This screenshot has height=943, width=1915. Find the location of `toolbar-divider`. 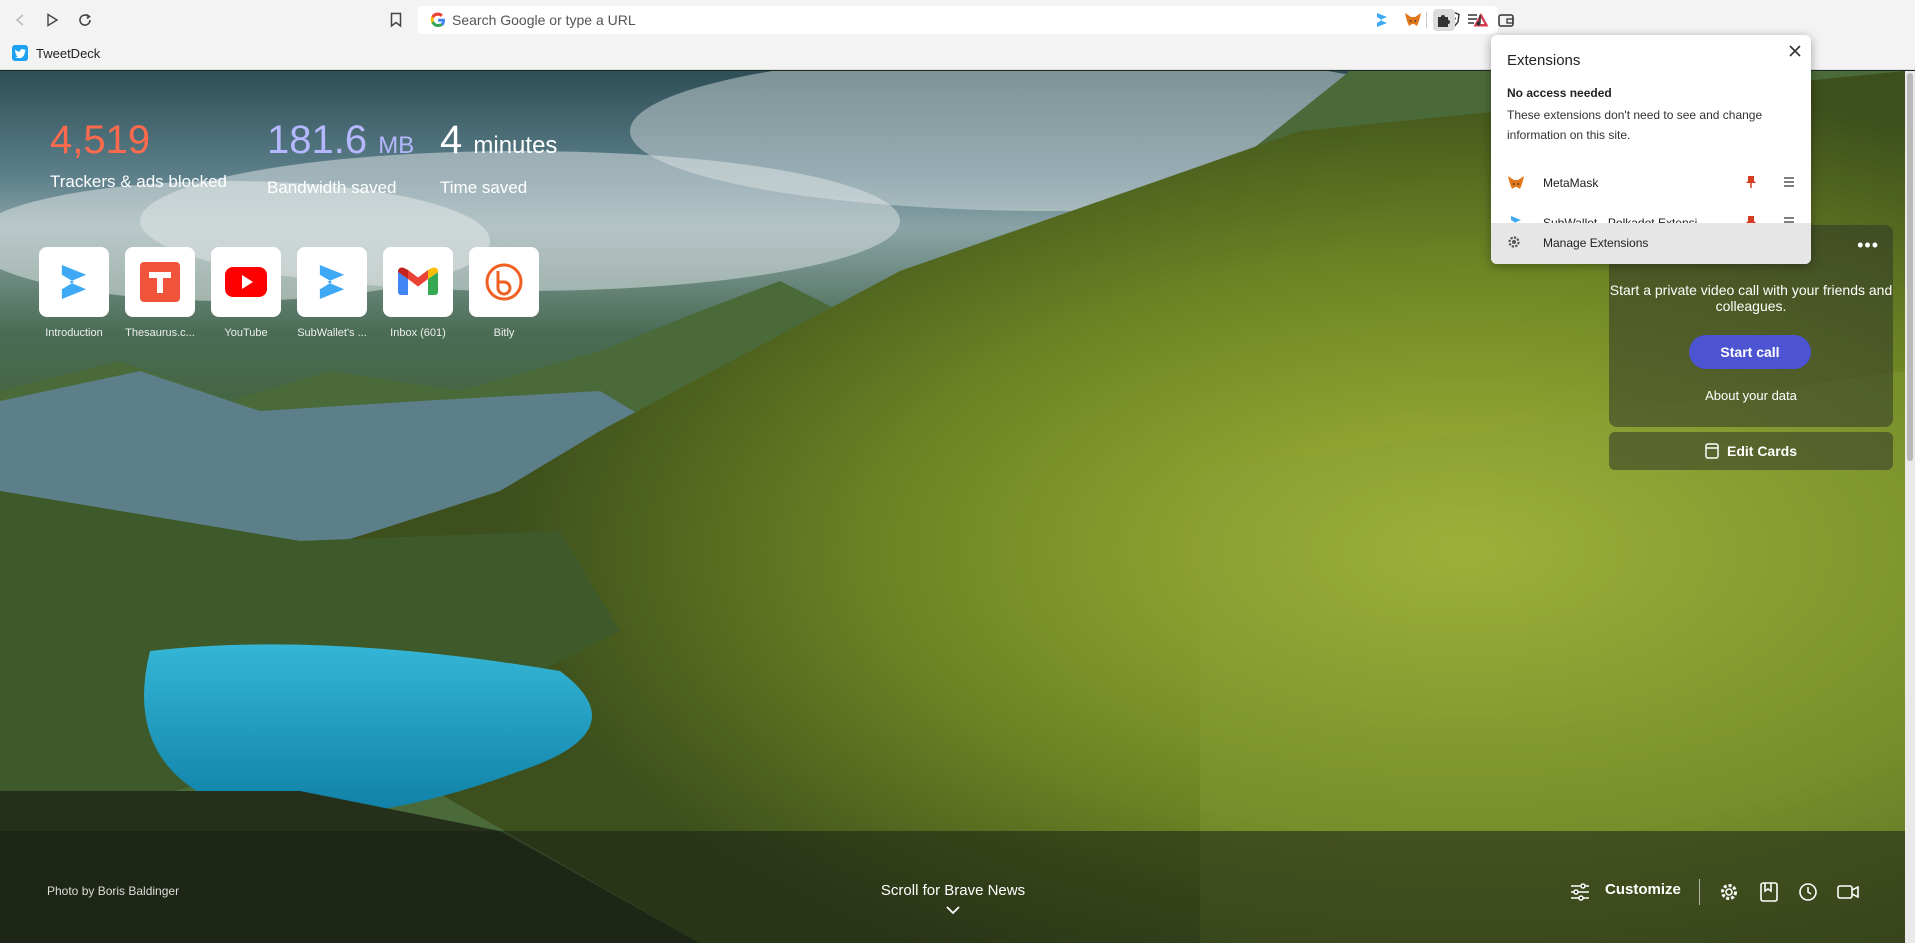

toolbar-divider is located at coordinates (1699, 892).